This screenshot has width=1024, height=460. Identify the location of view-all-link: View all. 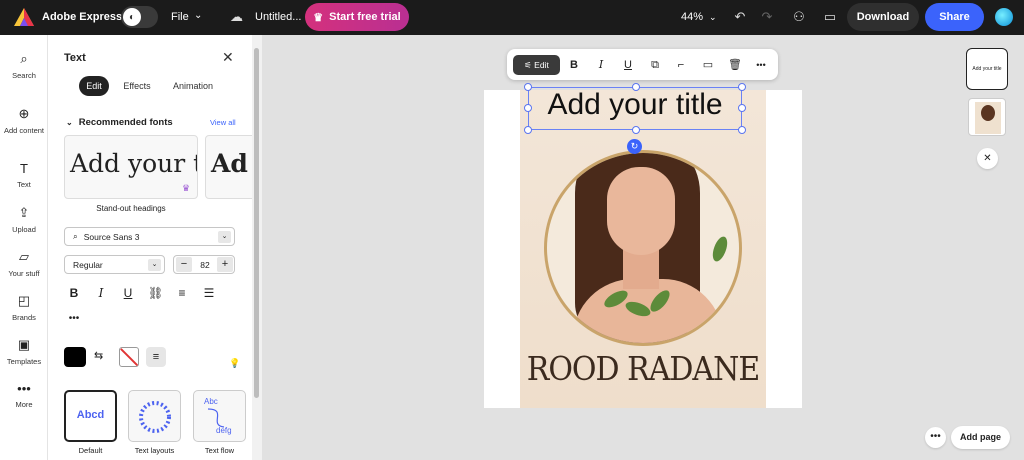
(223, 122).